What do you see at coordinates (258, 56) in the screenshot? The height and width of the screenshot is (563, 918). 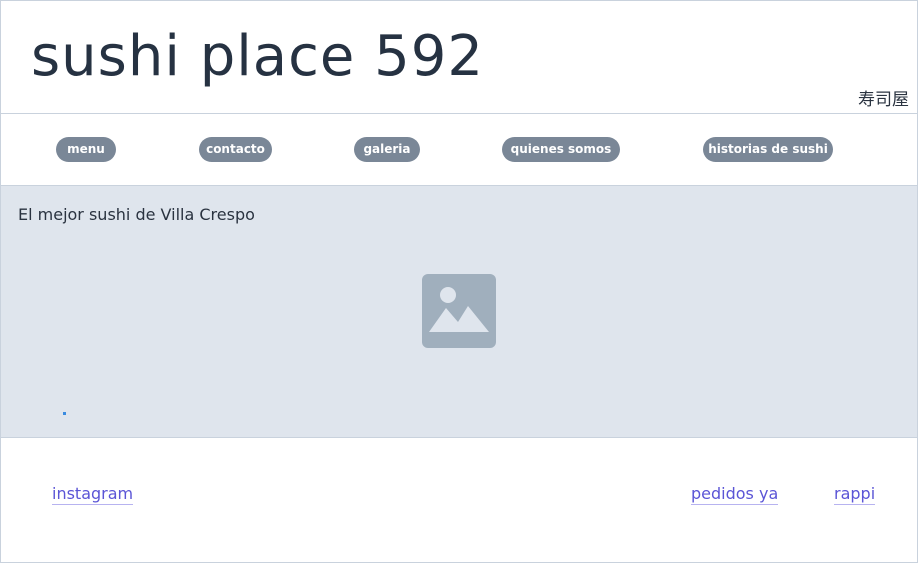 I see `site-title: sushi place 592` at bounding box center [258, 56].